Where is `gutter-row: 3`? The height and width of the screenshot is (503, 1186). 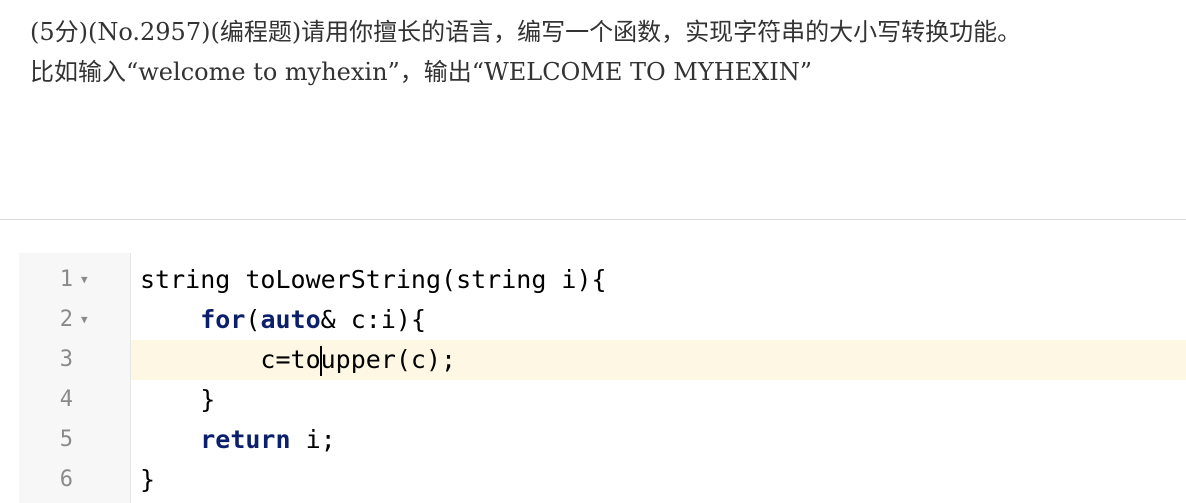
gutter-row: 3 is located at coordinates (74, 360).